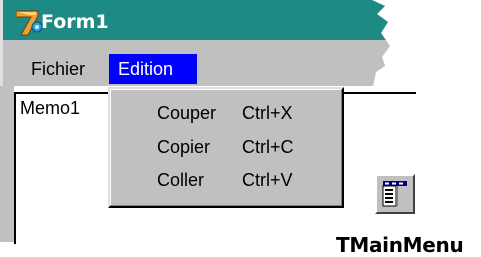  Describe the element at coordinates (400, 245) in the screenshot. I see `component-caption: TMainMenu` at that location.